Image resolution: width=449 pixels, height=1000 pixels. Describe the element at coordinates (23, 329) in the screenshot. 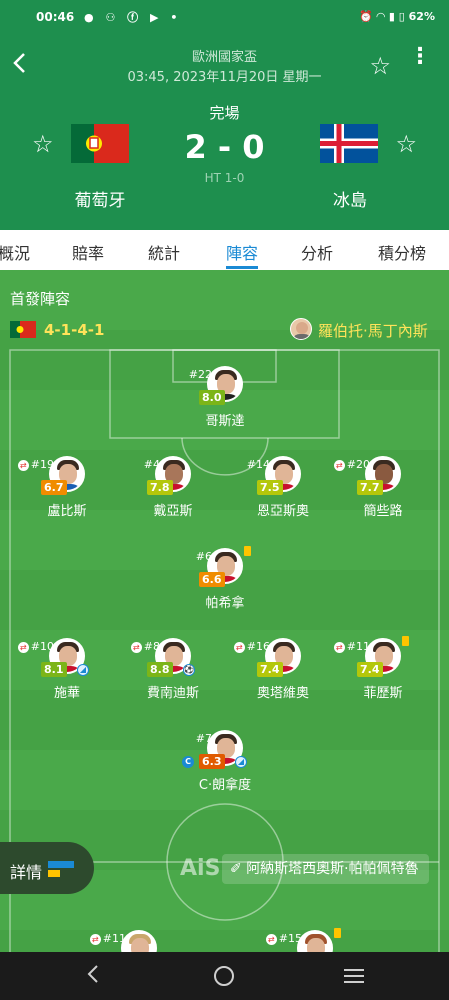

I see `portugal-mini-flag` at that location.